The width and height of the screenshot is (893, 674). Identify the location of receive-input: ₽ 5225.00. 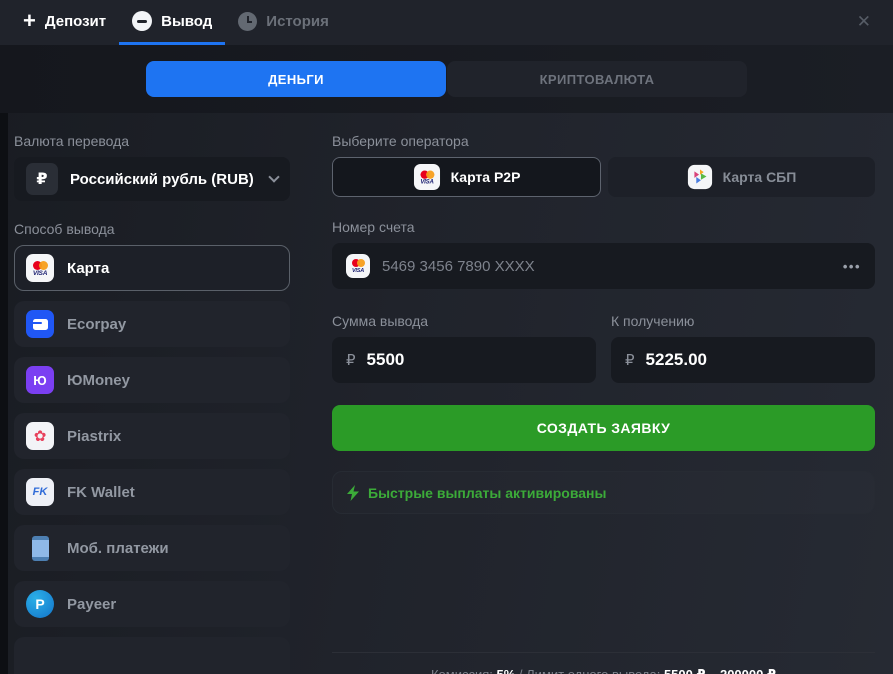
(743, 360).